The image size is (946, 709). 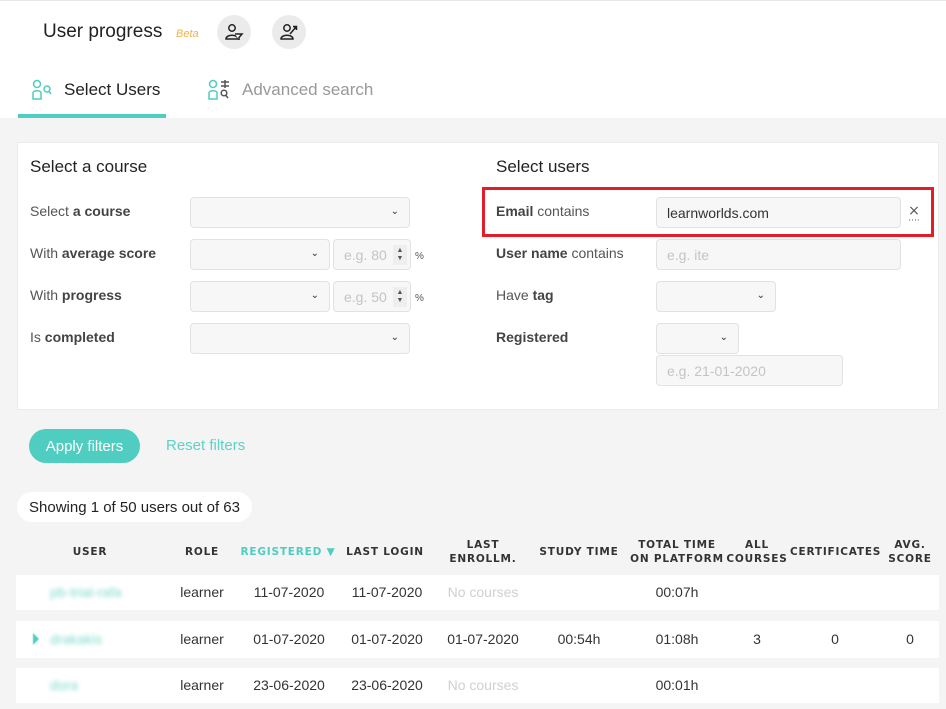 I want to click on username-contains-label: User name contains, so click(x=560, y=253).